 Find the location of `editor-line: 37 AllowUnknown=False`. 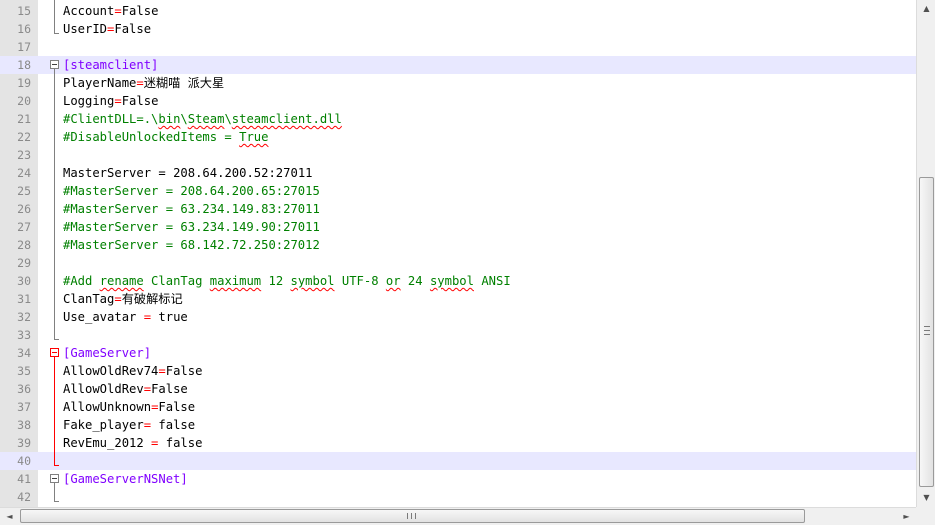

editor-line: 37 AllowUnknown=False is located at coordinates (458, 407).